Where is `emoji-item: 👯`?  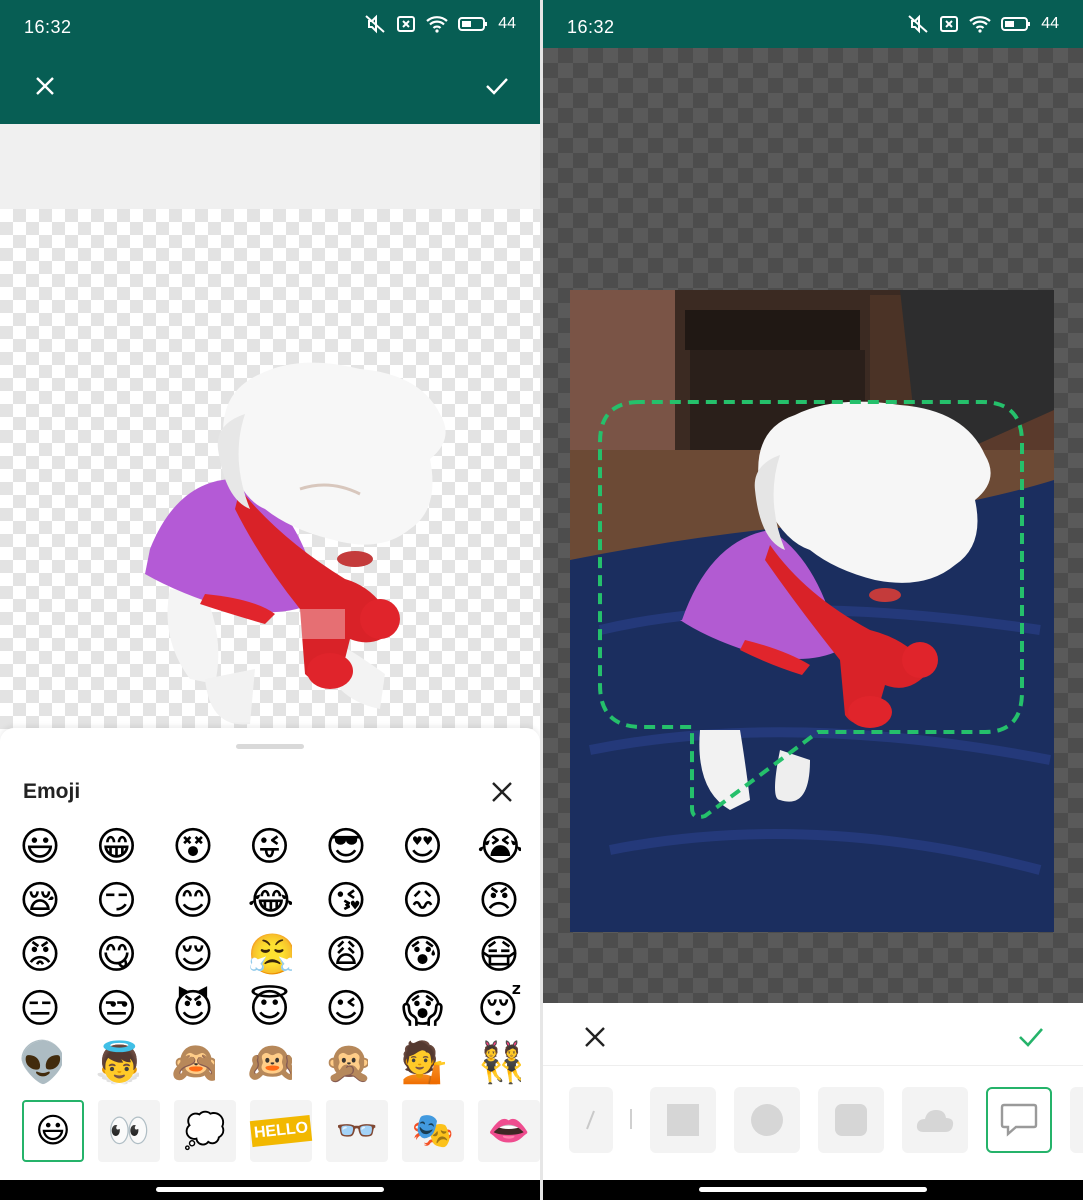 emoji-item: 👯 is located at coordinates (499, 1063).